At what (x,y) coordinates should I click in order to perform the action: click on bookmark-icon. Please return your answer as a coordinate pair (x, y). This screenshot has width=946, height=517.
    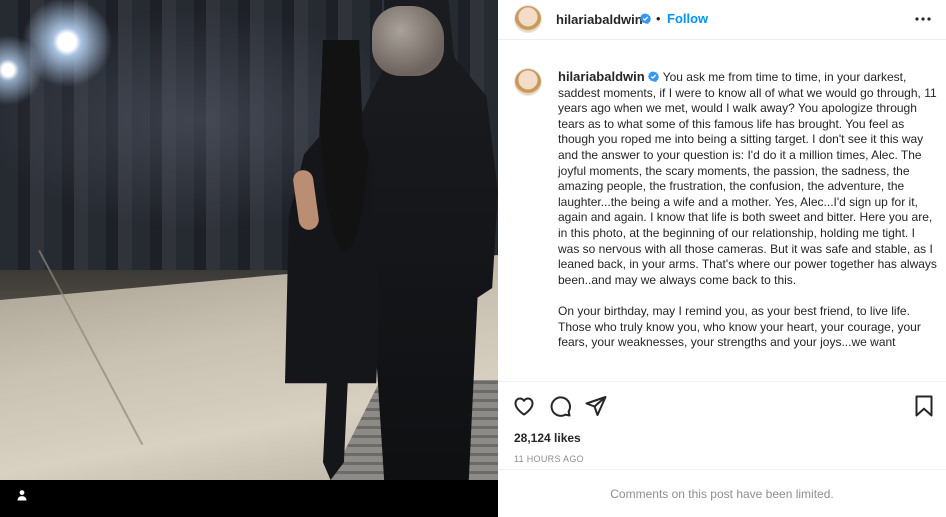
    Looking at the image, I should click on (924, 406).